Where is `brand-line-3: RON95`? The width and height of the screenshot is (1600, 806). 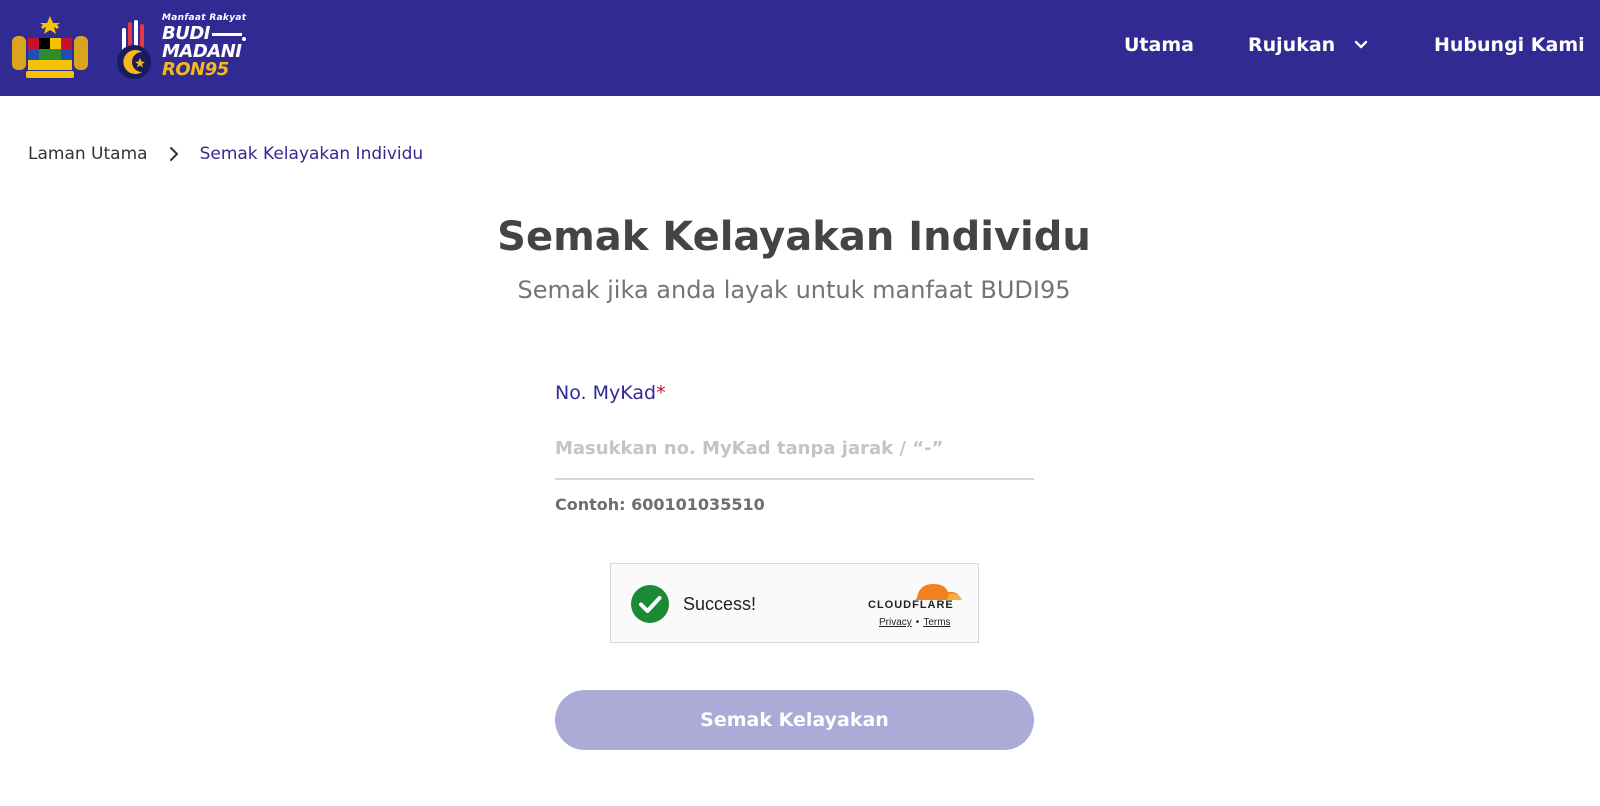 brand-line-3: RON95 is located at coordinates (195, 69).